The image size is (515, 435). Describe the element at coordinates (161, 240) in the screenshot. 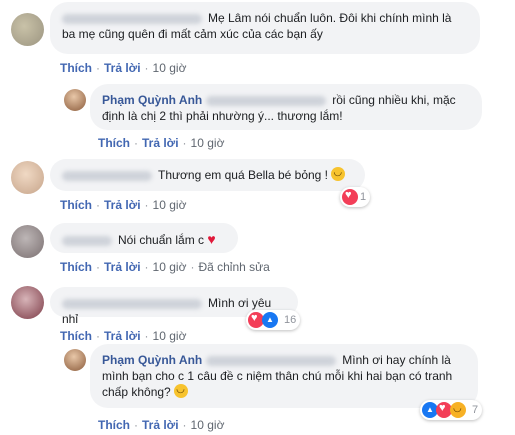

I see `comment-text: Nói chuẩn lắm c` at that location.